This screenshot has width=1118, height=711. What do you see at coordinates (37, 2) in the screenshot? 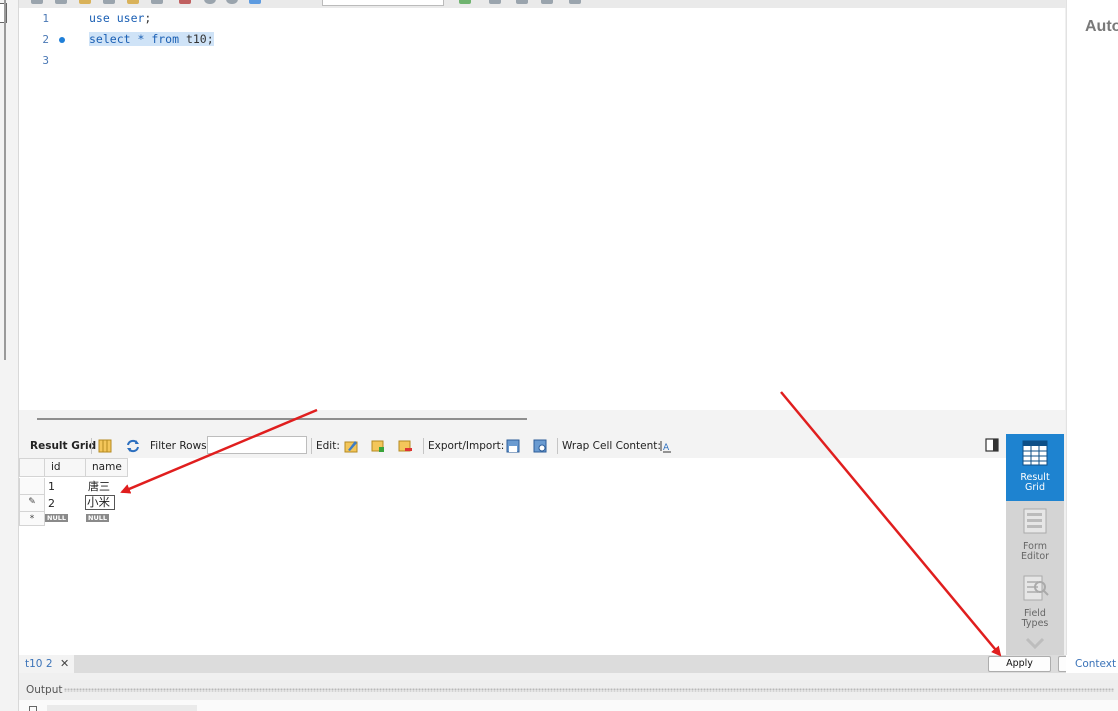
I see `toolbar-folder-icon` at bounding box center [37, 2].